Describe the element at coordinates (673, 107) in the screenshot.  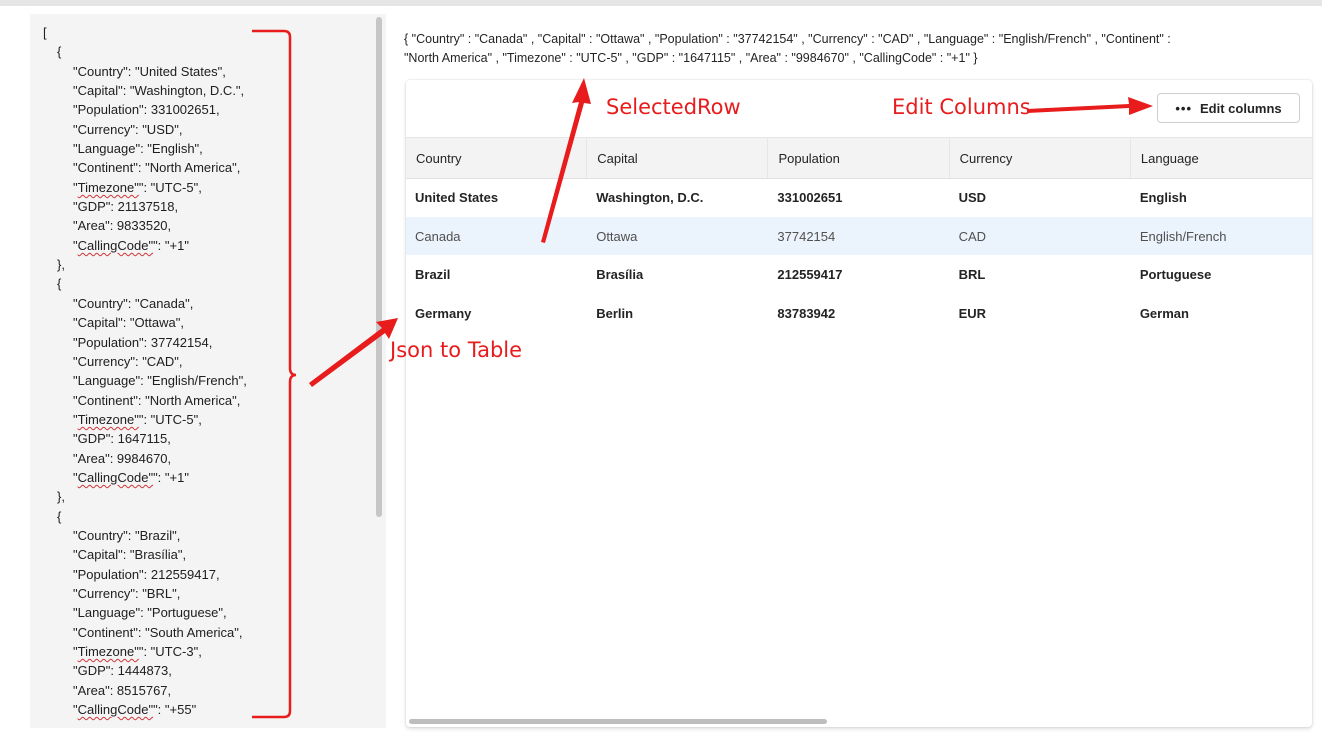
I see `annotation-selected-row: SelectedRow` at that location.